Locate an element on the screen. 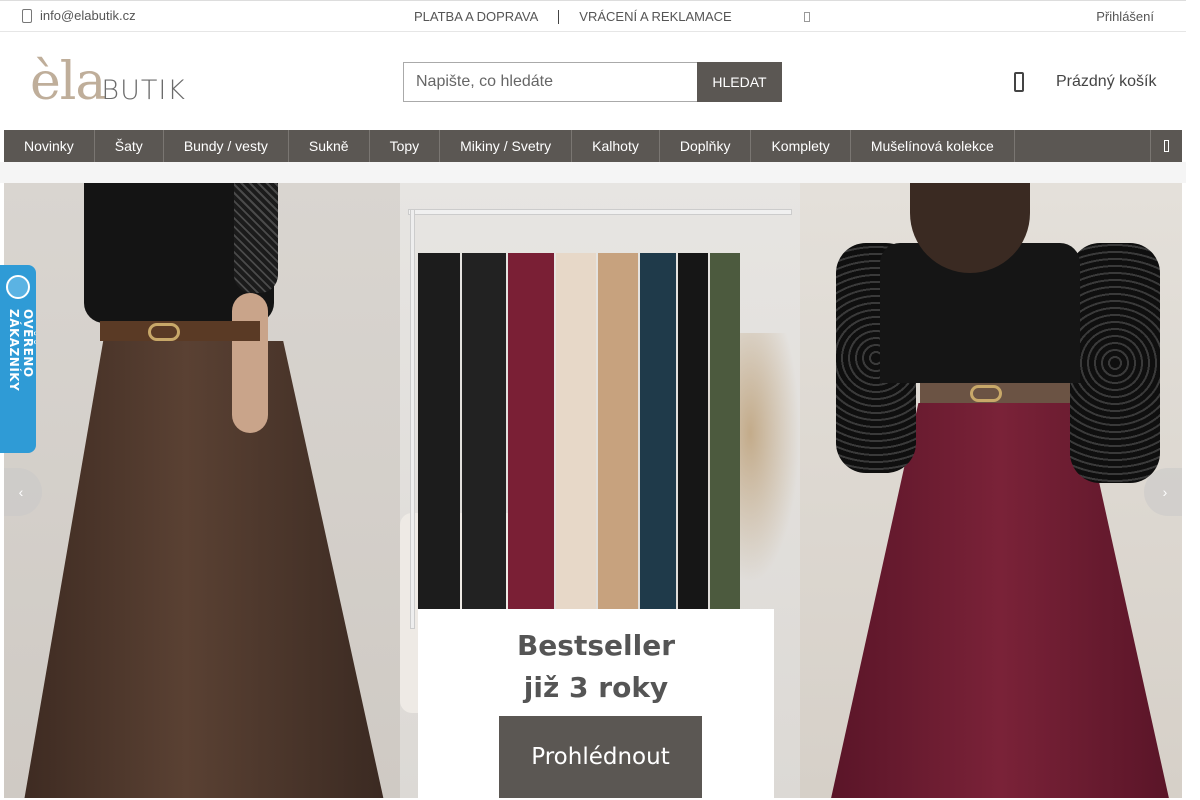 The image size is (1200, 800). contact-email: info@elabutik.cz is located at coordinates (79, 15).